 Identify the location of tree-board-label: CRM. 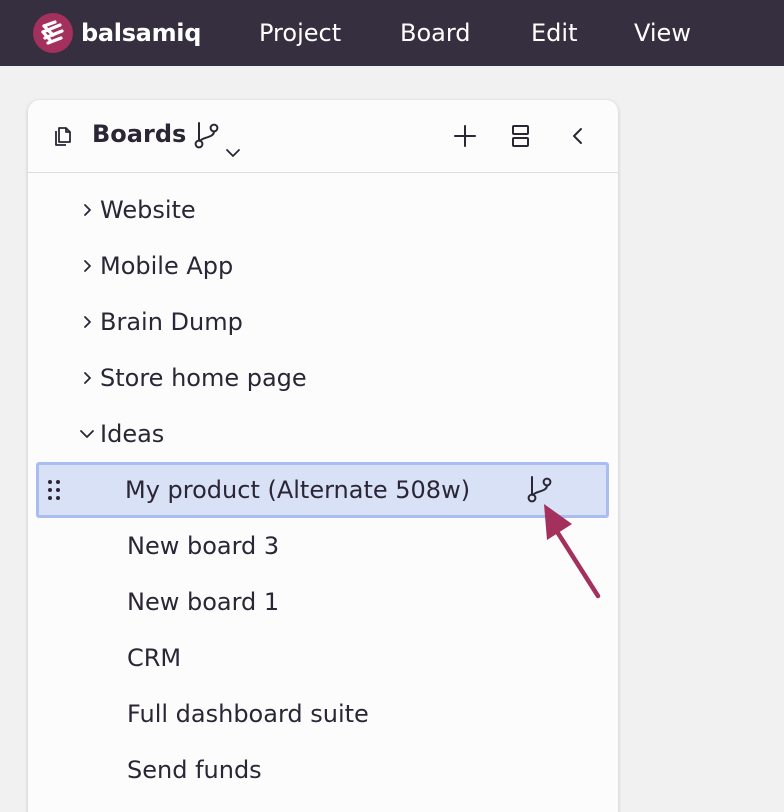
(154, 658).